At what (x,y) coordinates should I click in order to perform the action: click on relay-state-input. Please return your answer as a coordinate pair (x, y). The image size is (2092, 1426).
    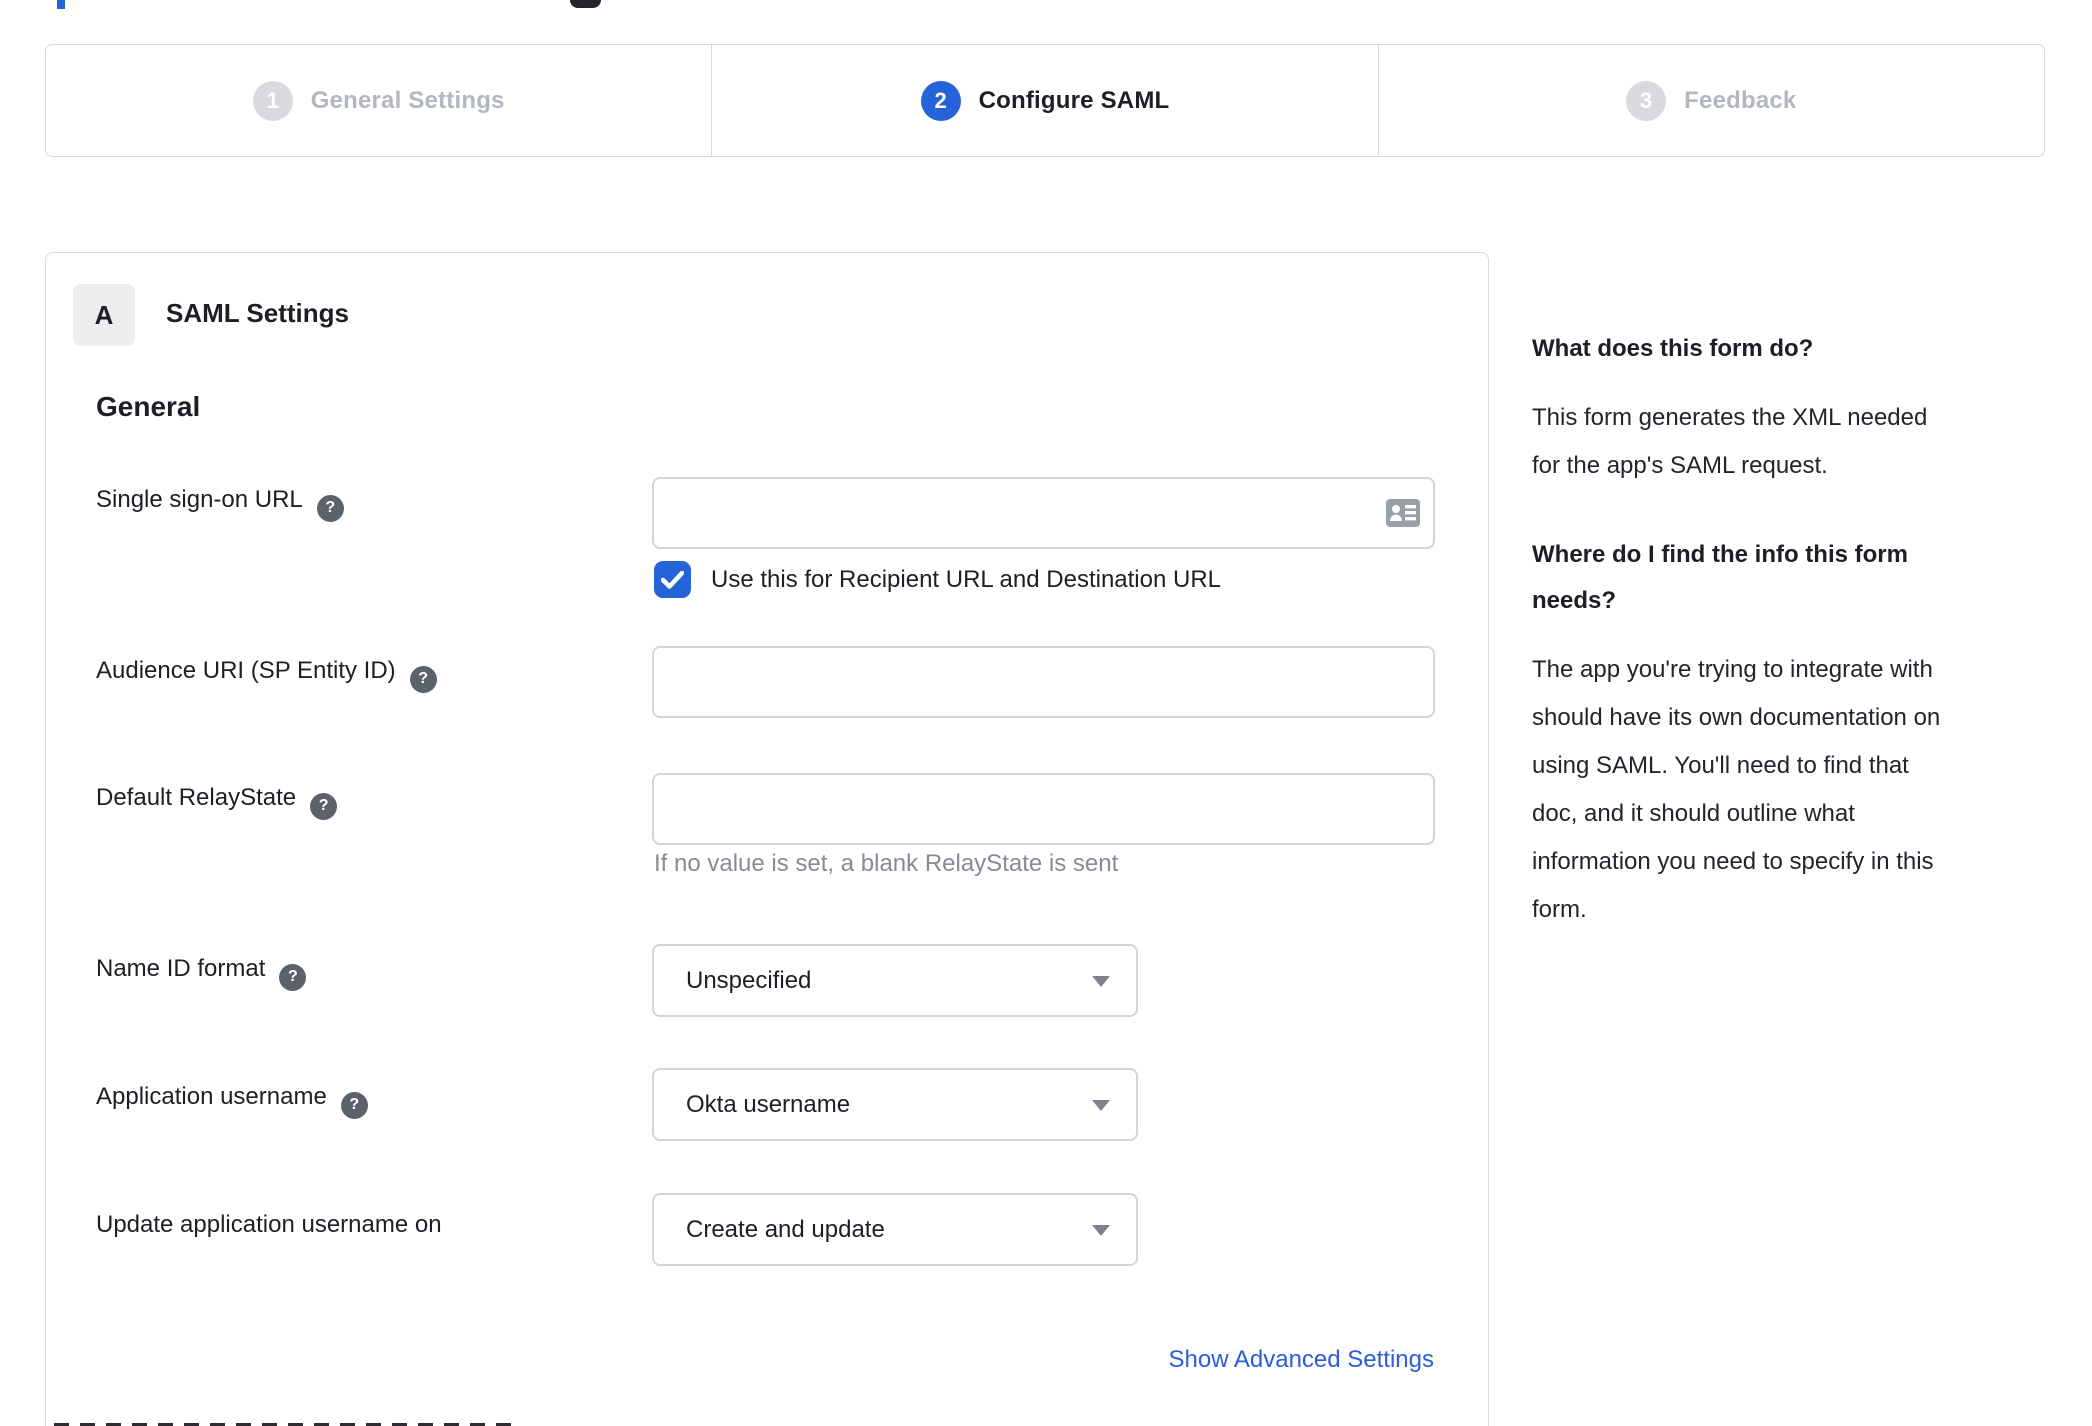
    Looking at the image, I should click on (1043, 809).